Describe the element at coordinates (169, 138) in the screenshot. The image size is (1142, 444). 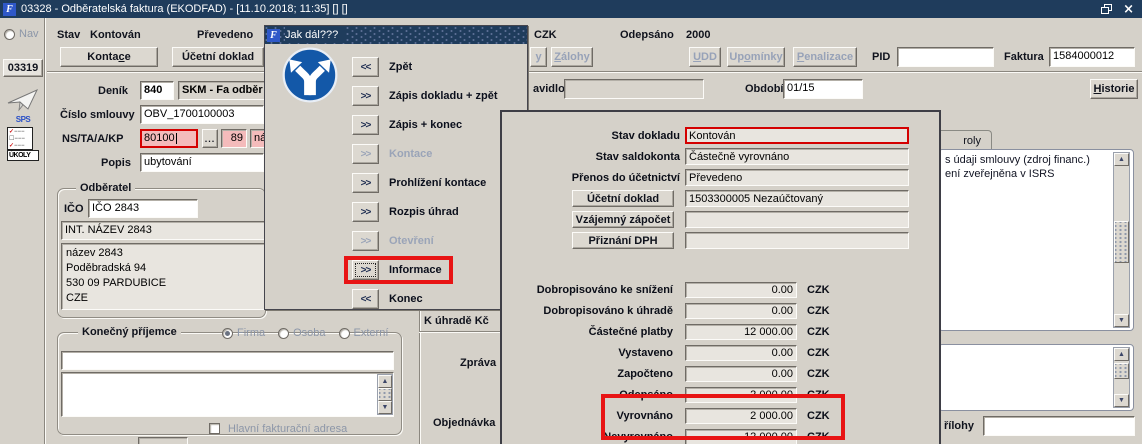
I see `ns-field: 80100` at that location.